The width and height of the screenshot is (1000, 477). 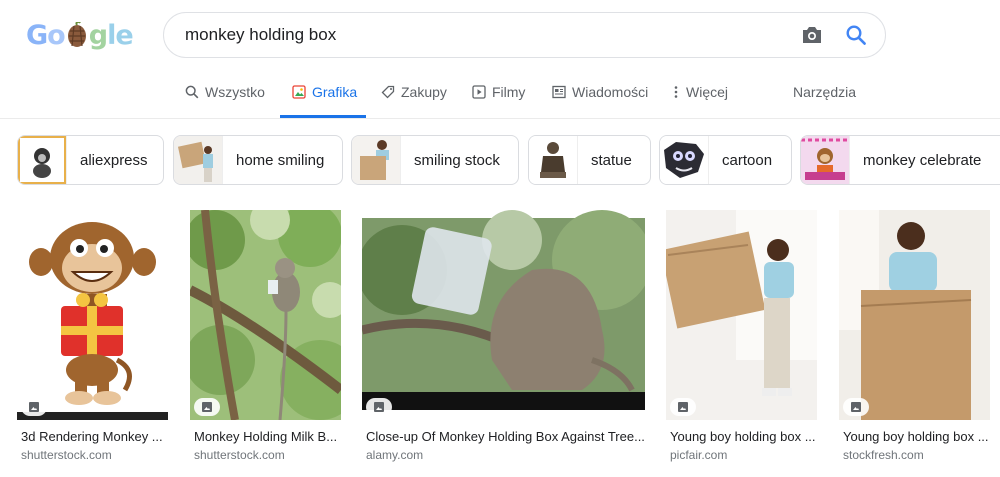 I want to click on tag-icon, so click(x=388, y=92).